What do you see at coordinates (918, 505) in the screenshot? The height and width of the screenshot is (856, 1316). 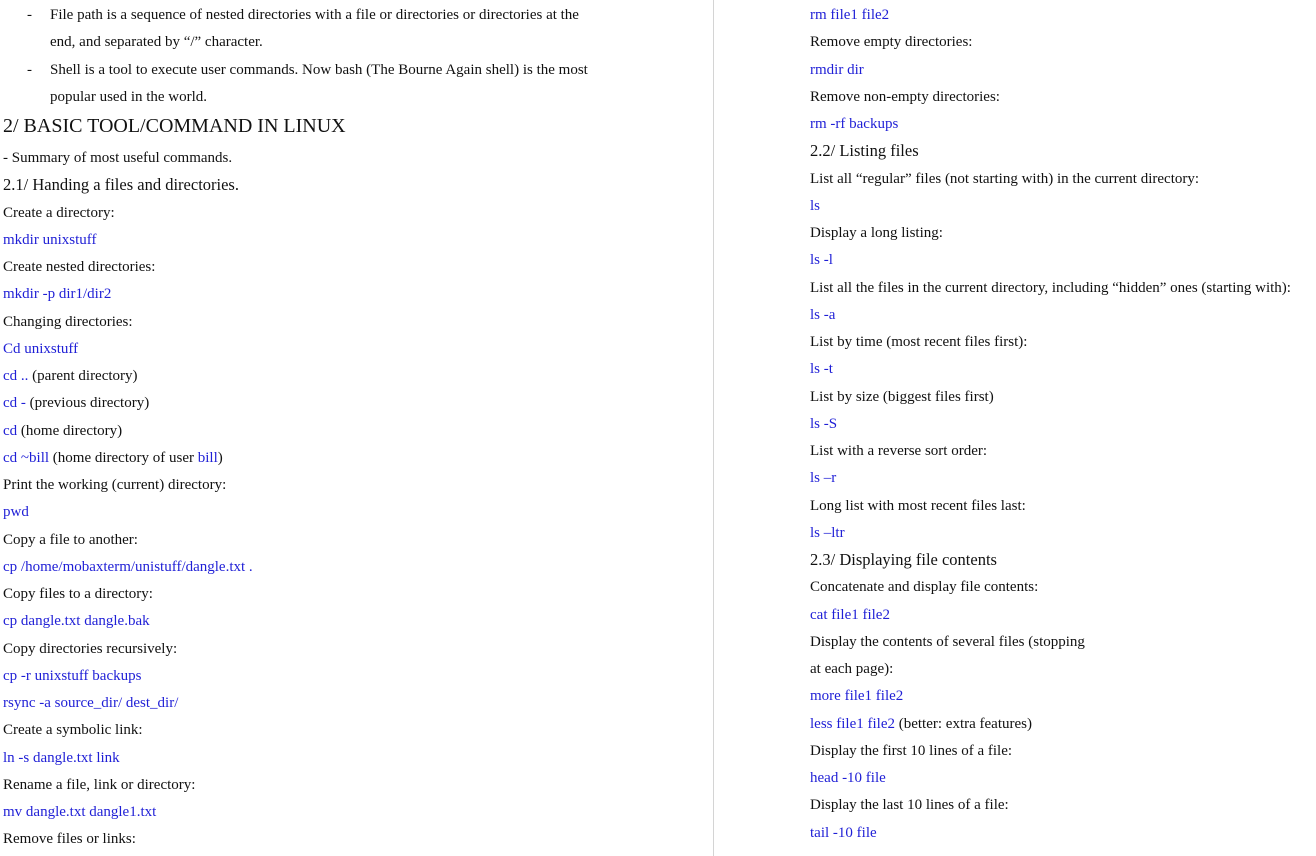 I see `text-line: Long list with most recent files last:` at bounding box center [918, 505].